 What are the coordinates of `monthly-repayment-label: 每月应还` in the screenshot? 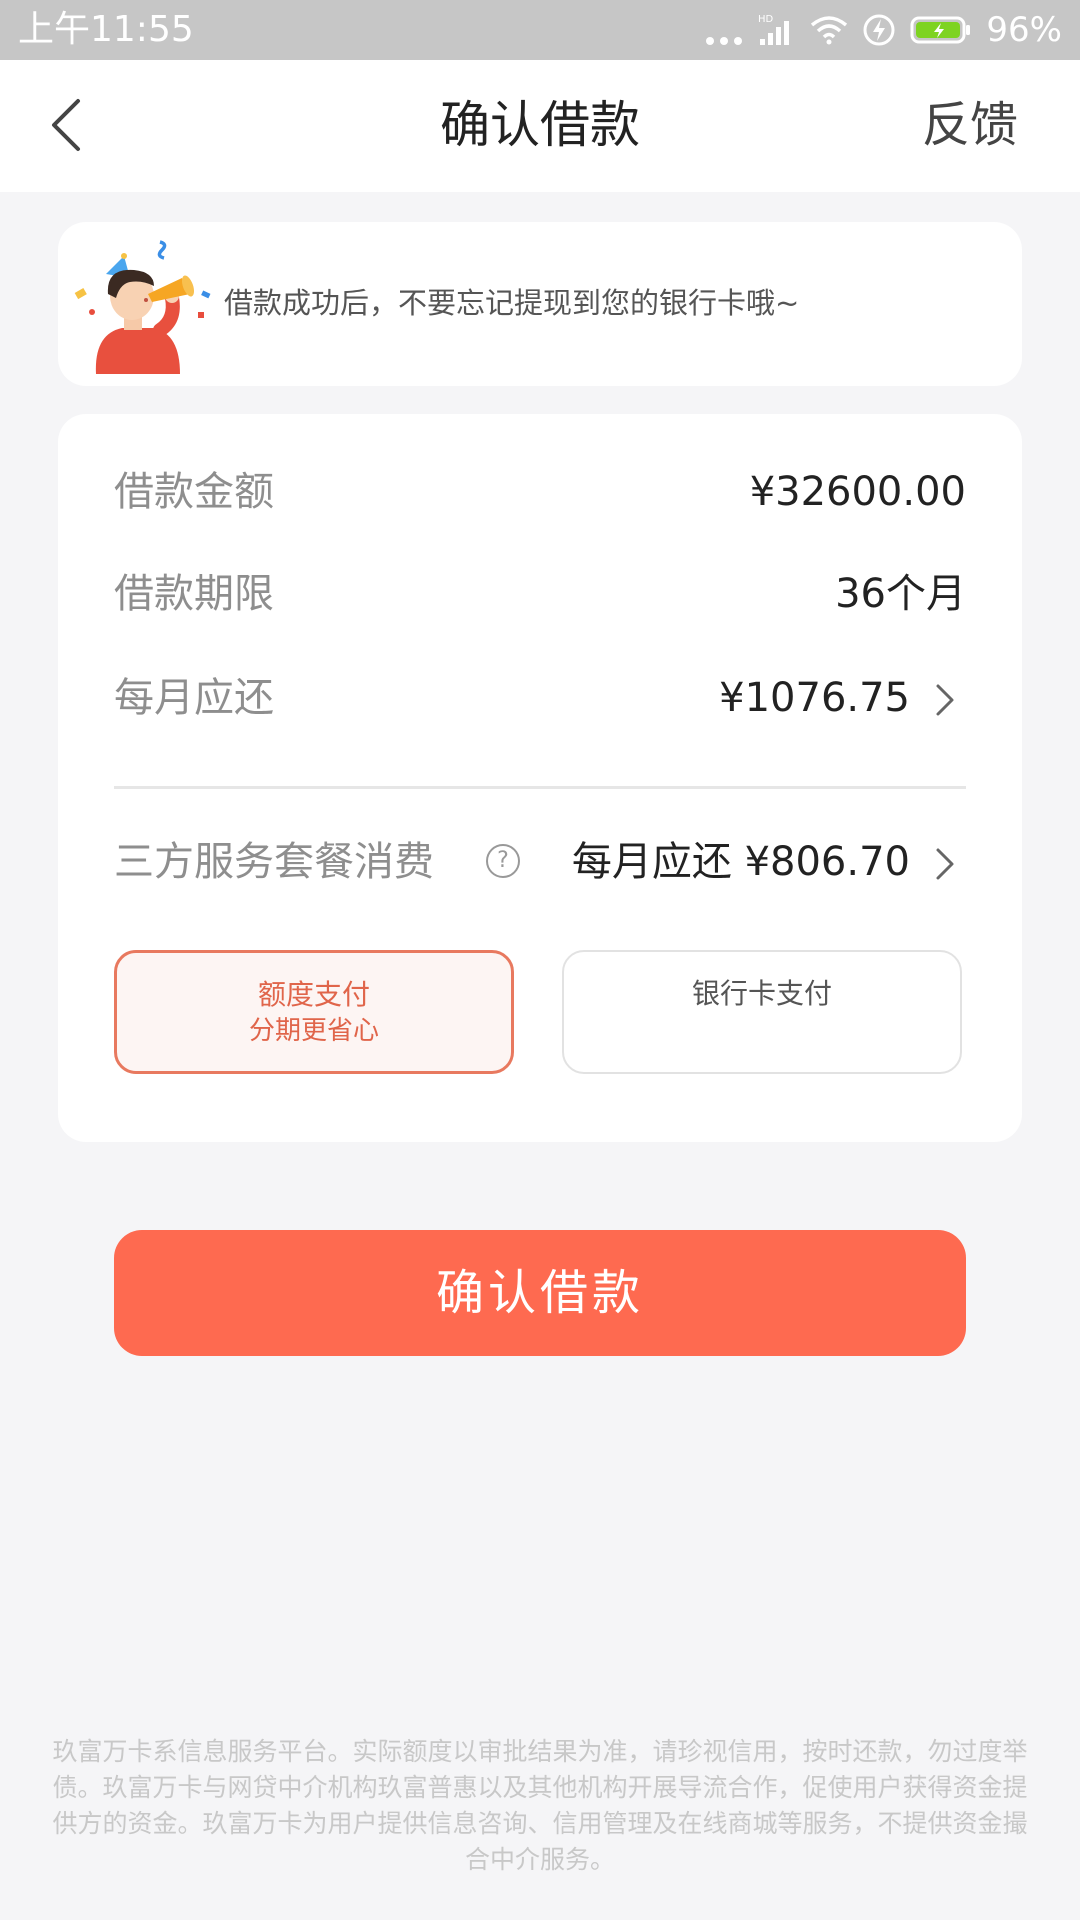 It's located at (194, 698).